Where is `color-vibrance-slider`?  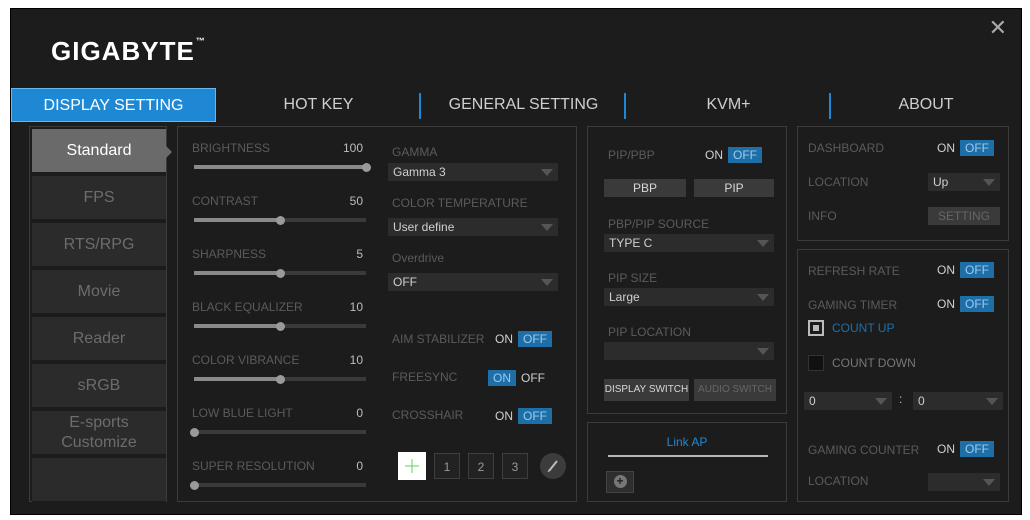
color-vibrance-slider is located at coordinates (280, 379).